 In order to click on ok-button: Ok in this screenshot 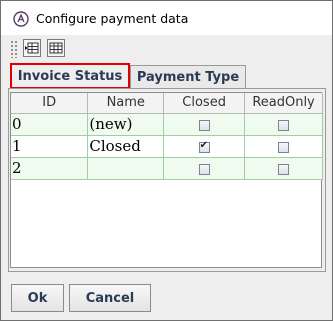, I will do `click(37, 298)`.